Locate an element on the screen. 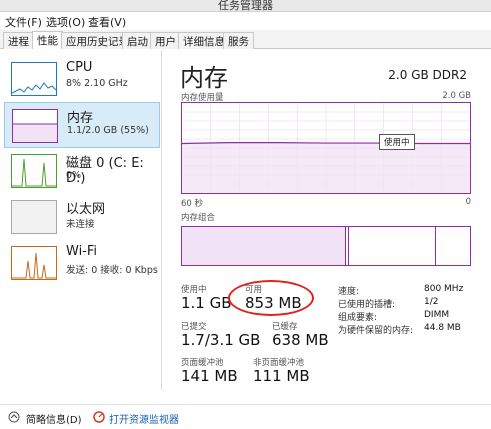  menu-bar: 文件(F) 选项(O) 查看(V) is located at coordinates (245, 21).